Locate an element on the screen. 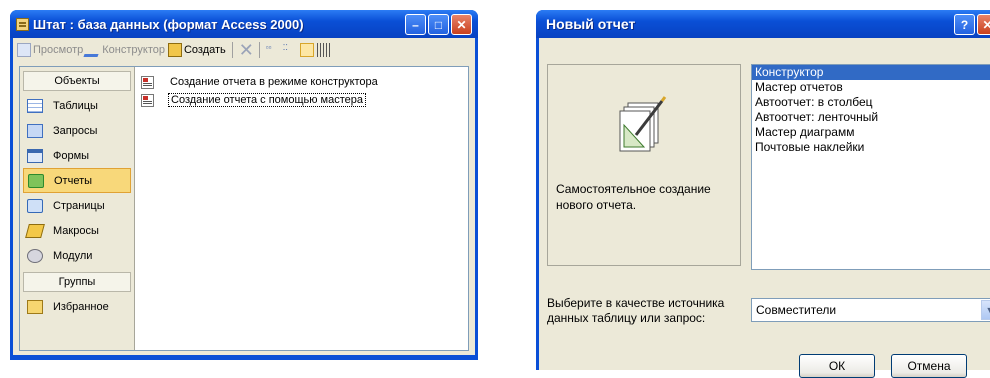  large-icons-icon: ▫▫ is located at coordinates (268, 47).